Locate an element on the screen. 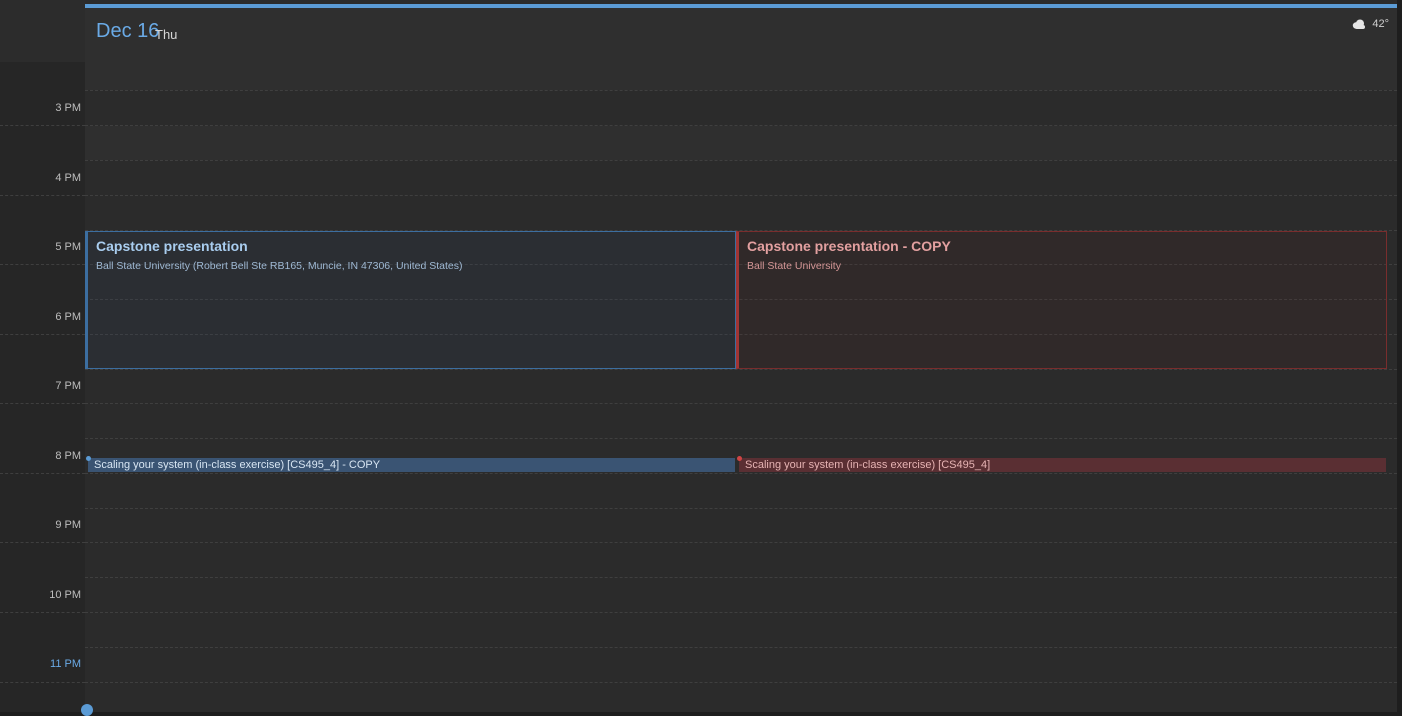  day-header: Dec 16 Thu 42° is located at coordinates (741, 35).